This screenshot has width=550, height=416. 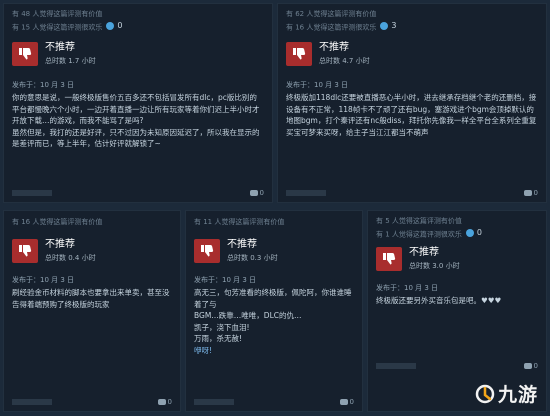 What do you see at coordinates (252, 258) in the screenshot?
I see `playtime: 总时数 0.3 小时` at bounding box center [252, 258].